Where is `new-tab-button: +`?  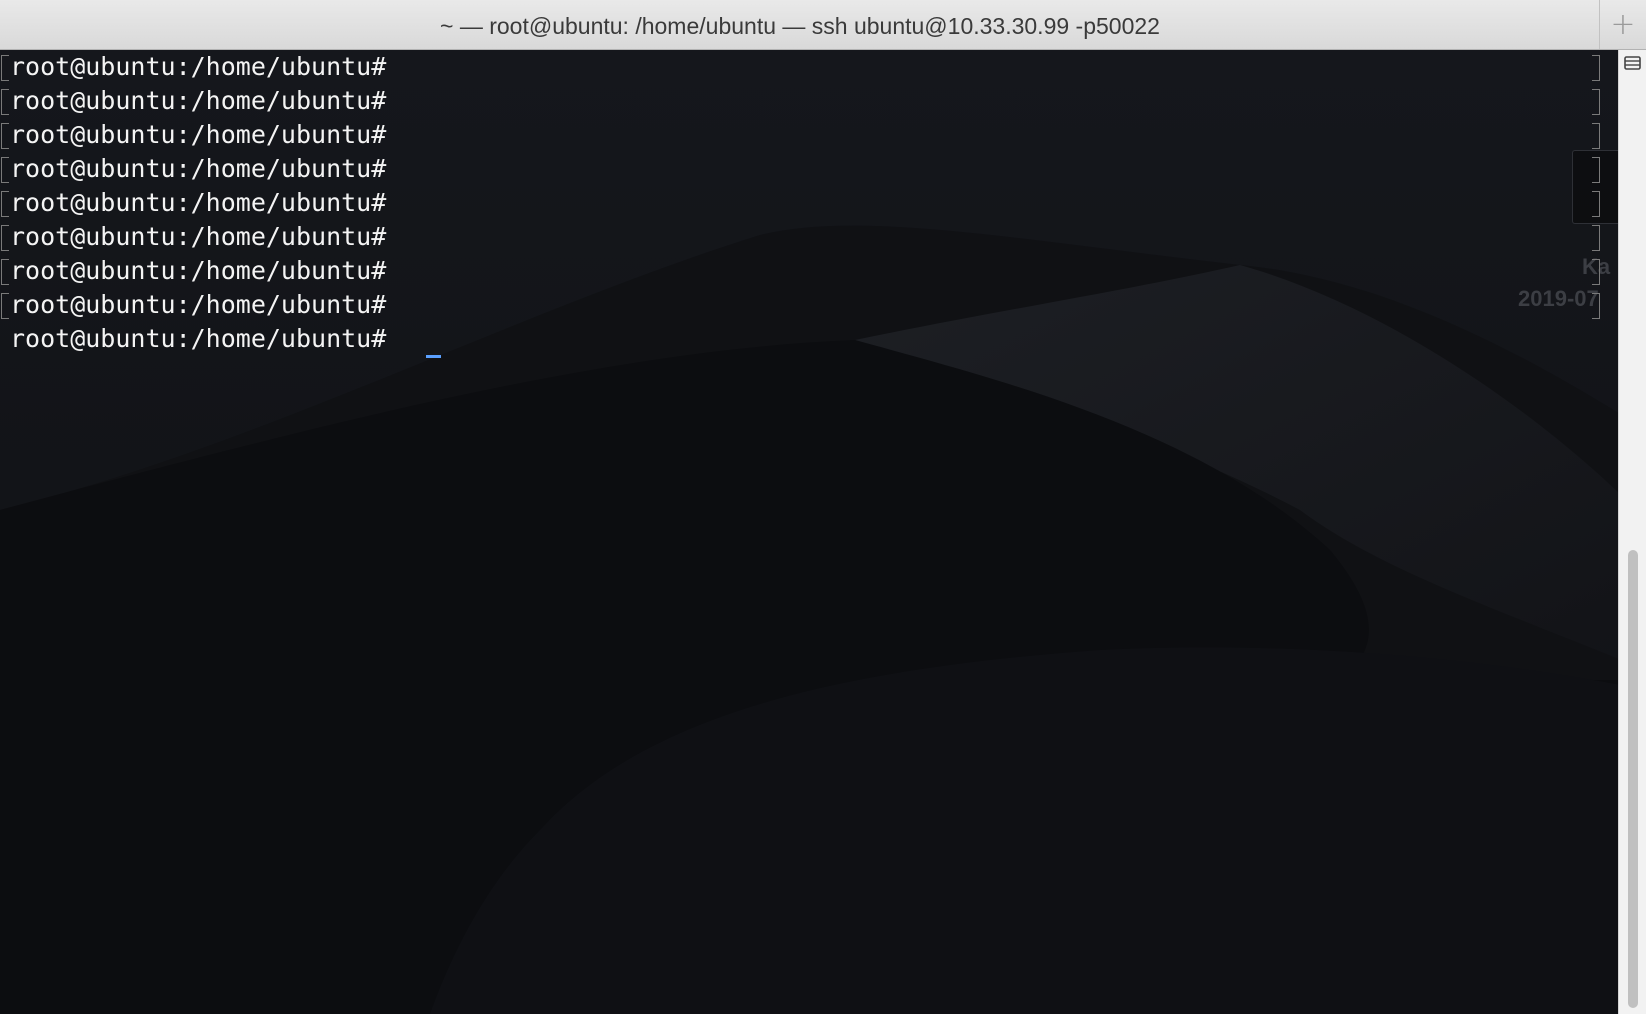 new-tab-button: + is located at coordinates (1622, 24).